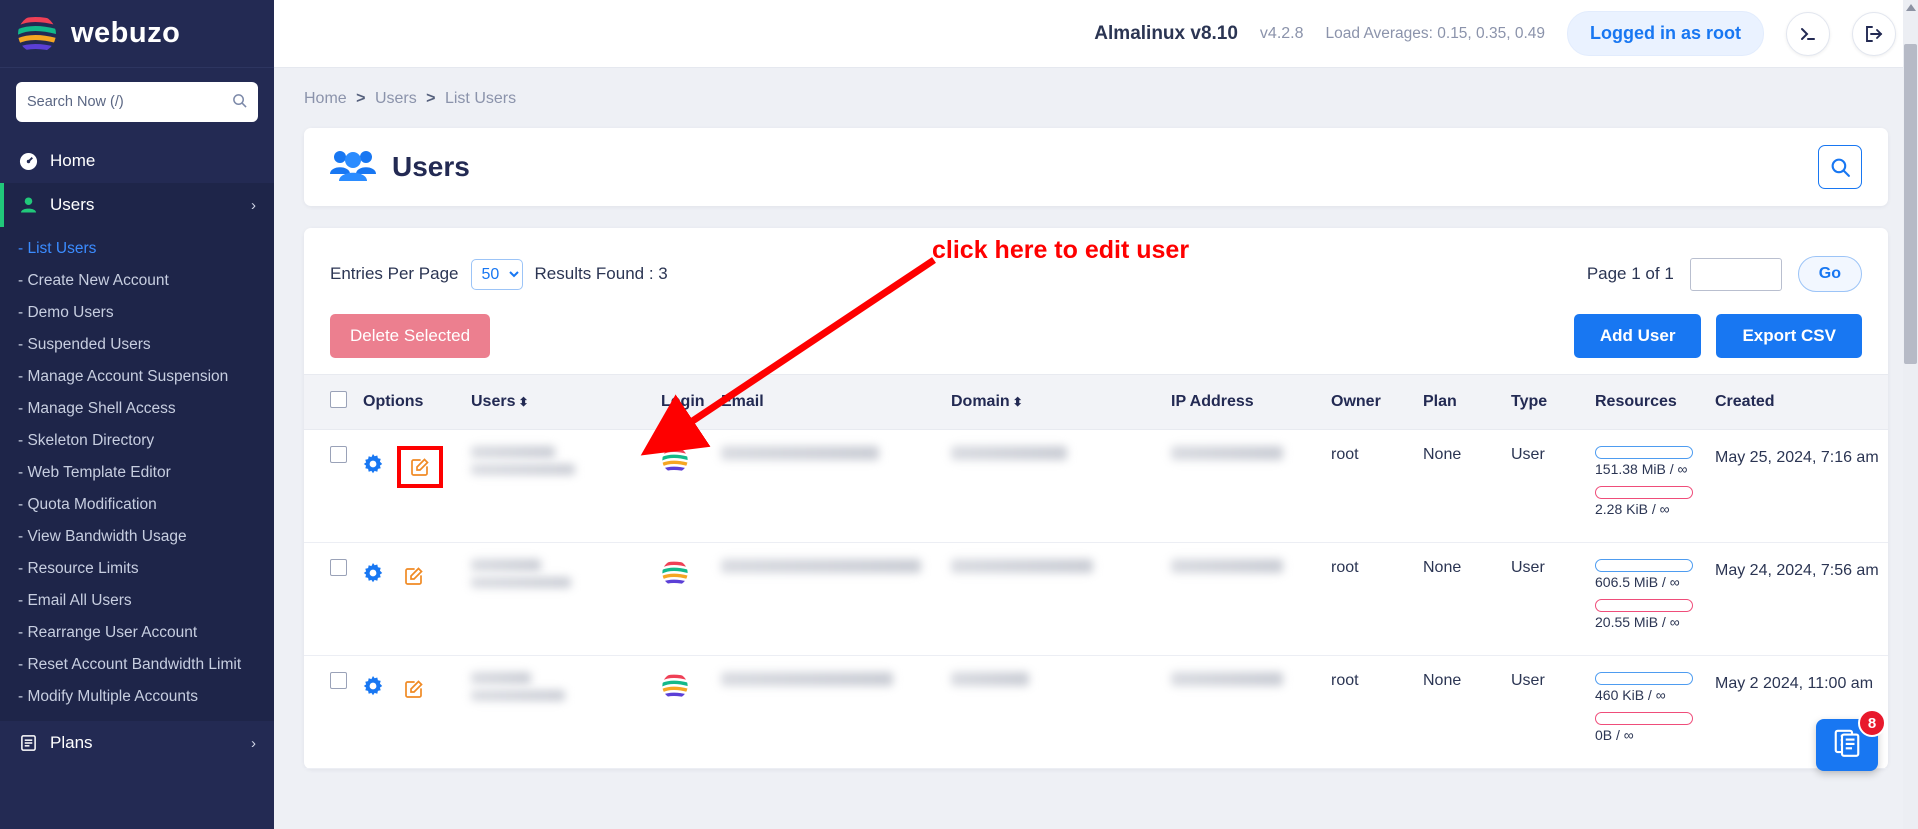 This screenshot has height=829, width=1918. I want to click on go-button: Go, so click(1829, 274).